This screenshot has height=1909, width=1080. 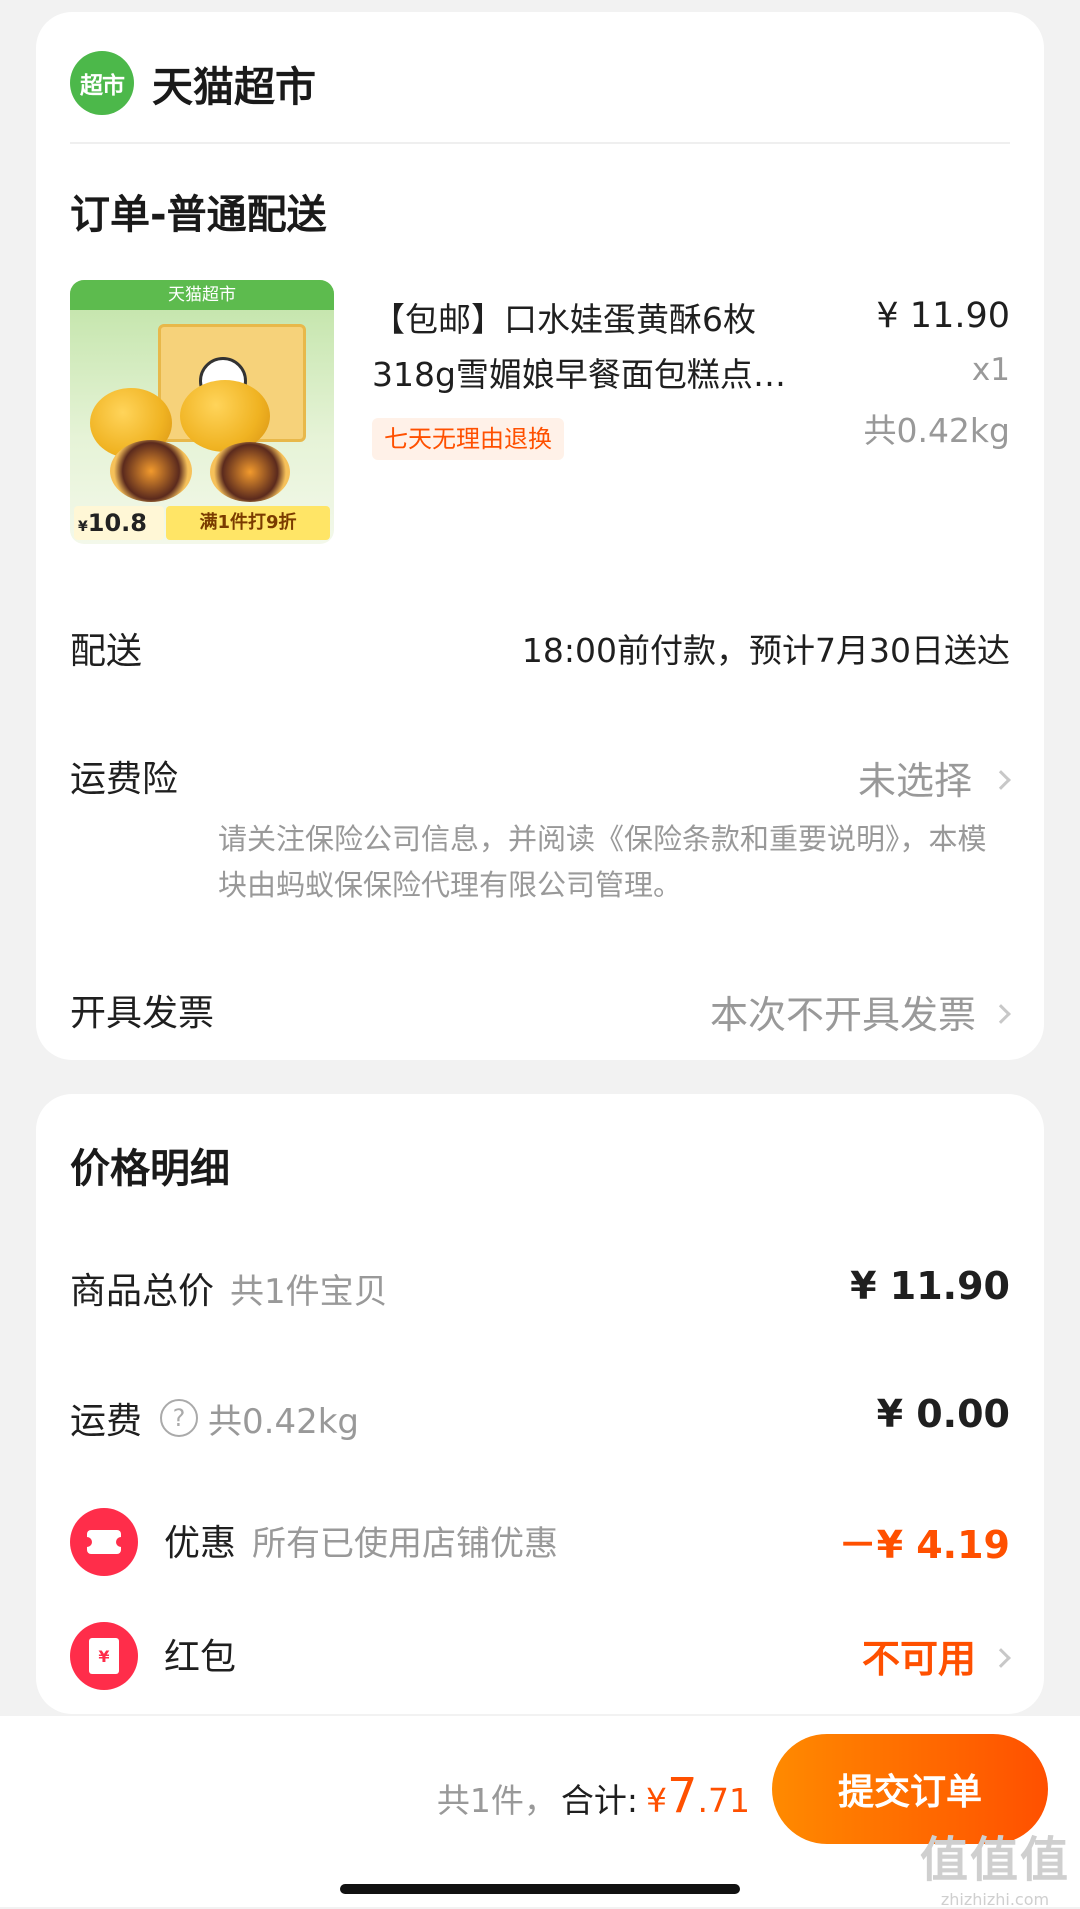 I want to click on red-packet-selector: 不可用, so click(x=936, y=1655).